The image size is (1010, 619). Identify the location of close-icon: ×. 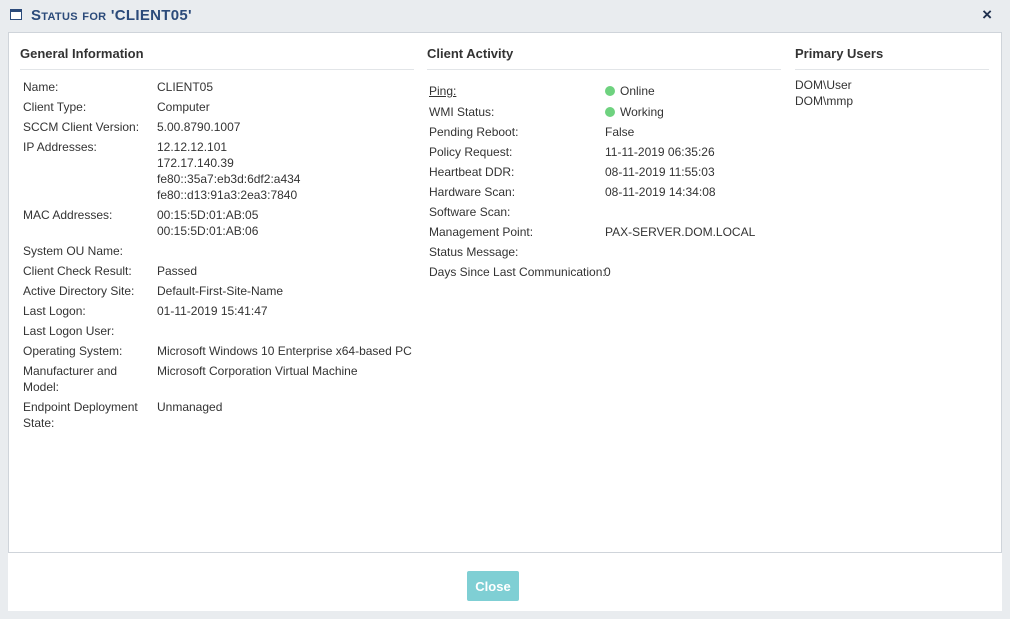
(987, 15).